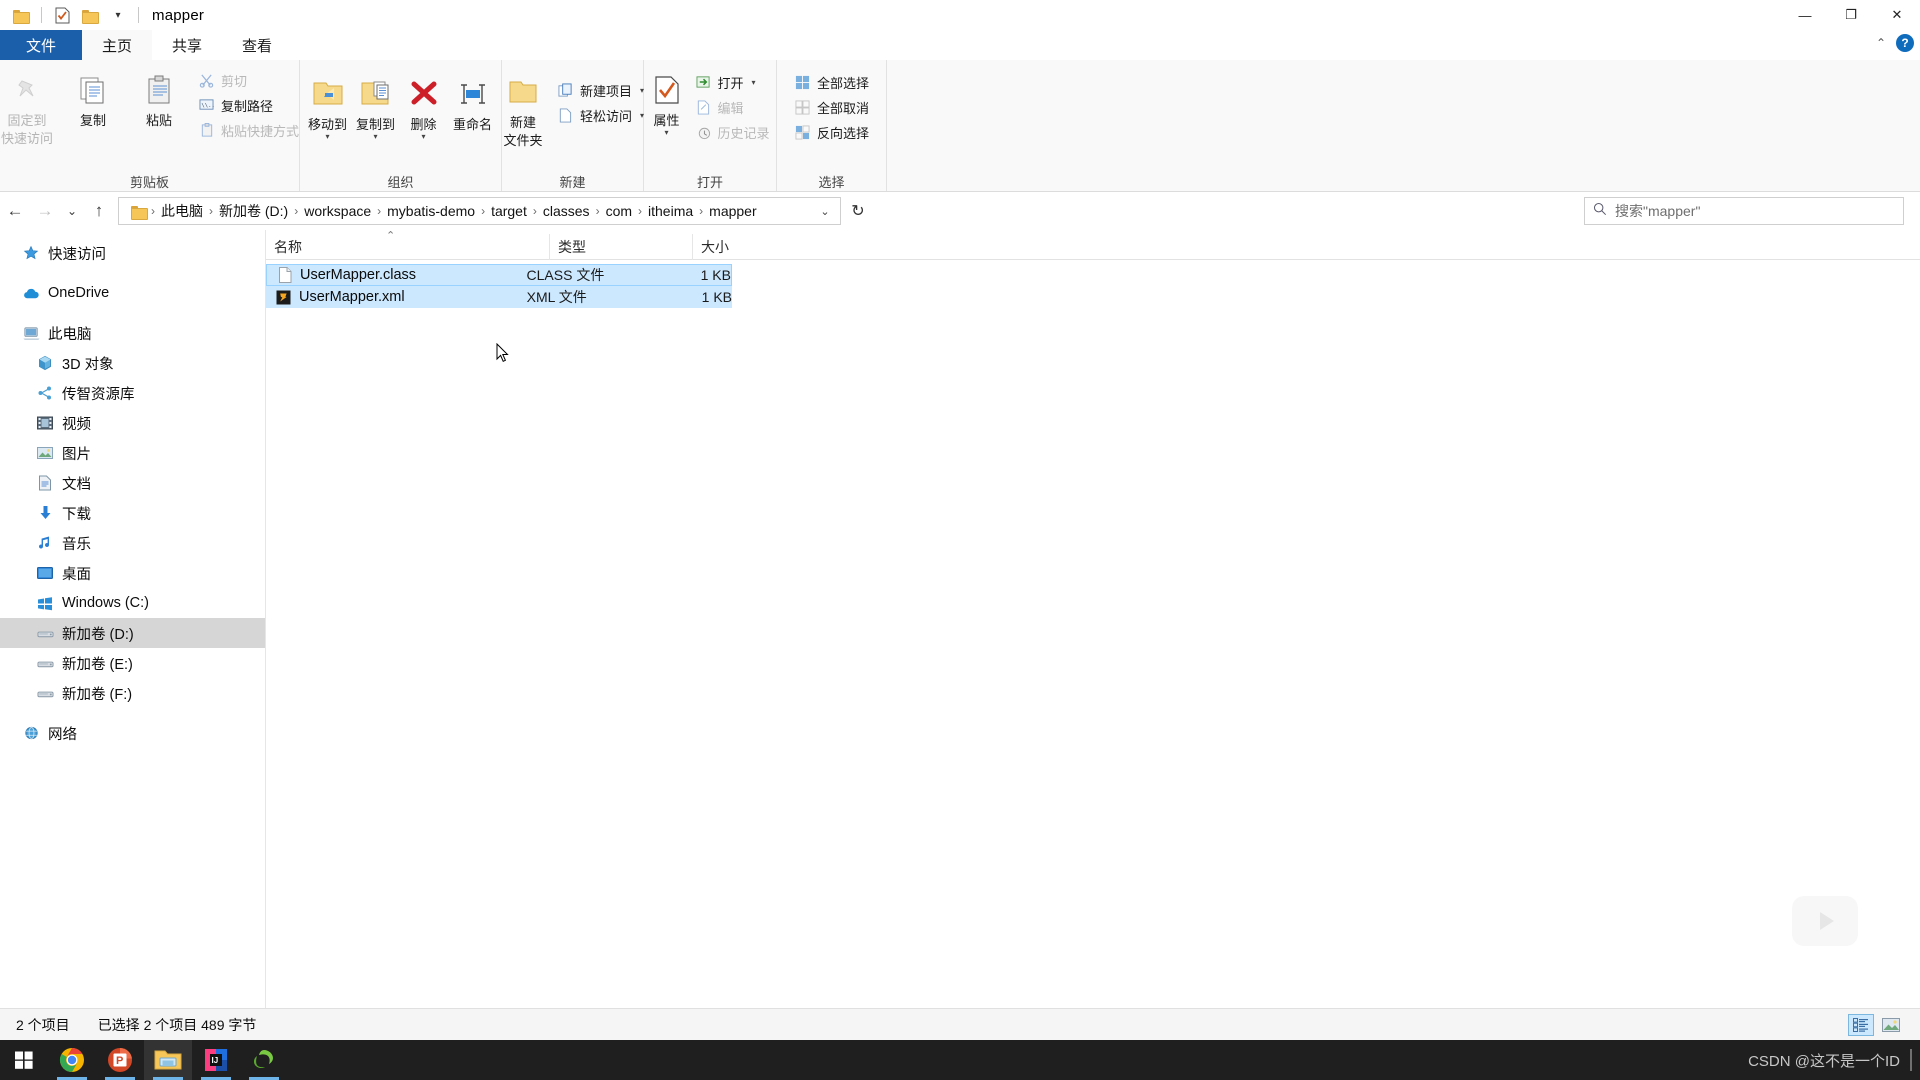 The width and height of the screenshot is (1920, 1080). What do you see at coordinates (30, 106) in the screenshot?
I see `pin-to-quick-access-button: 固定到 快速访问` at bounding box center [30, 106].